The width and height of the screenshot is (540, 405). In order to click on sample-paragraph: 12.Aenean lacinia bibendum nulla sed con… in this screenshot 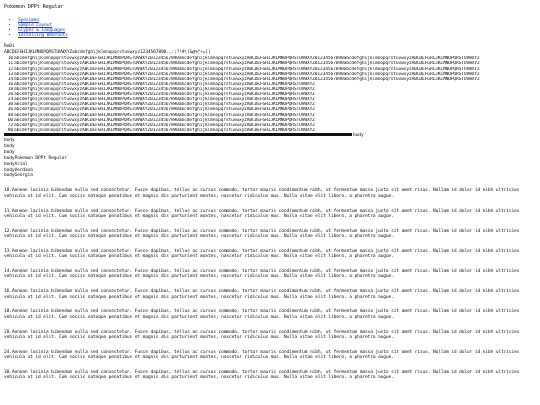, I will do `click(262, 233)`.